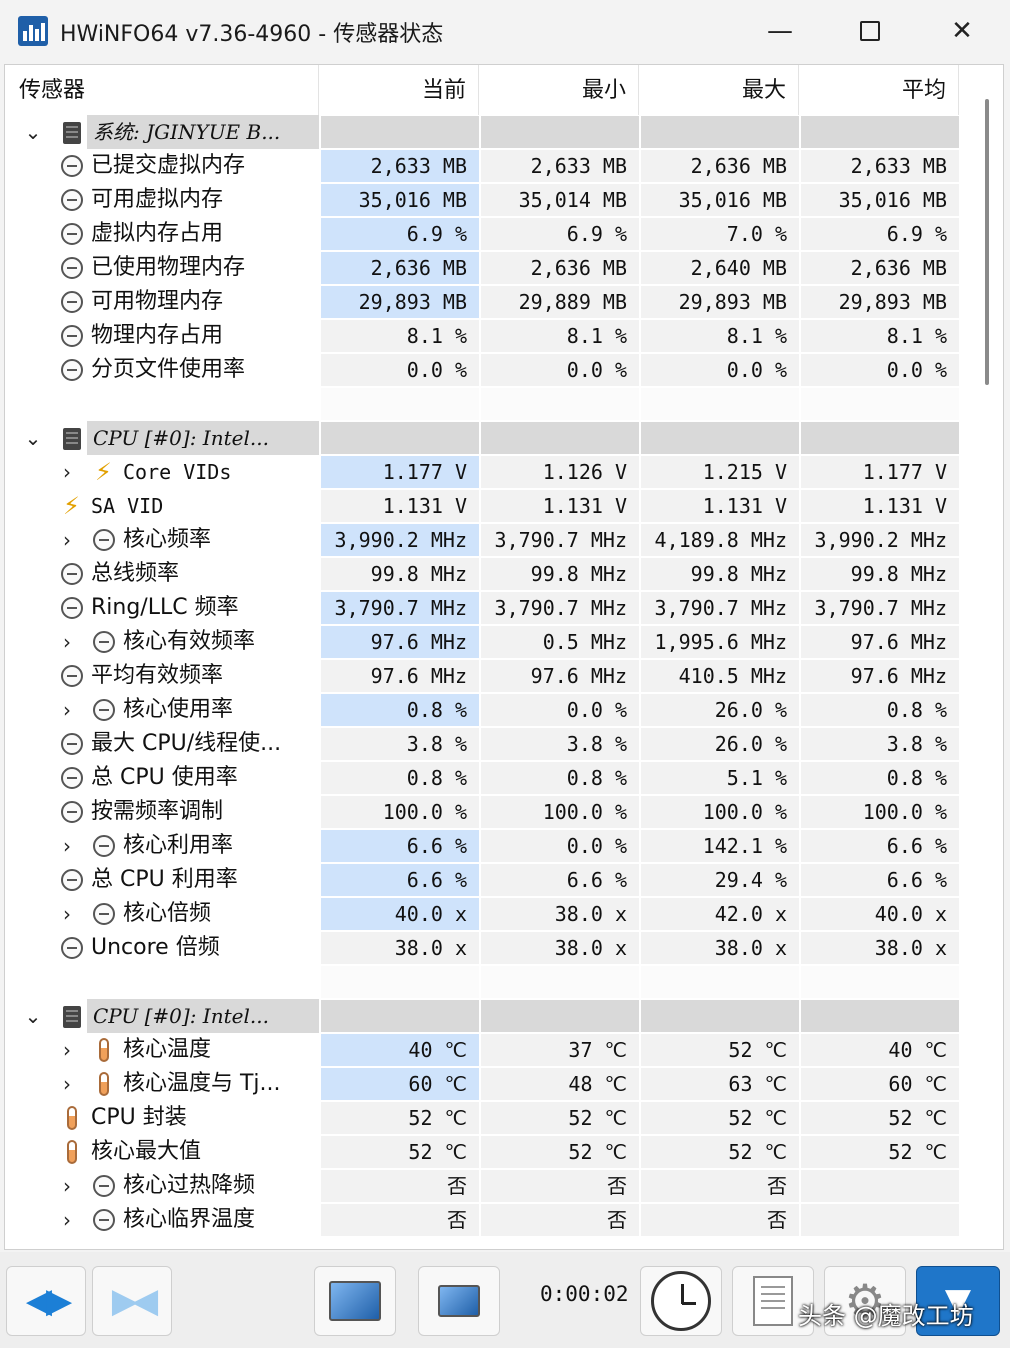 The height and width of the screenshot is (1348, 1010). Describe the element at coordinates (720, 1152) in the screenshot. I see `value-max: 52 ℃` at that location.